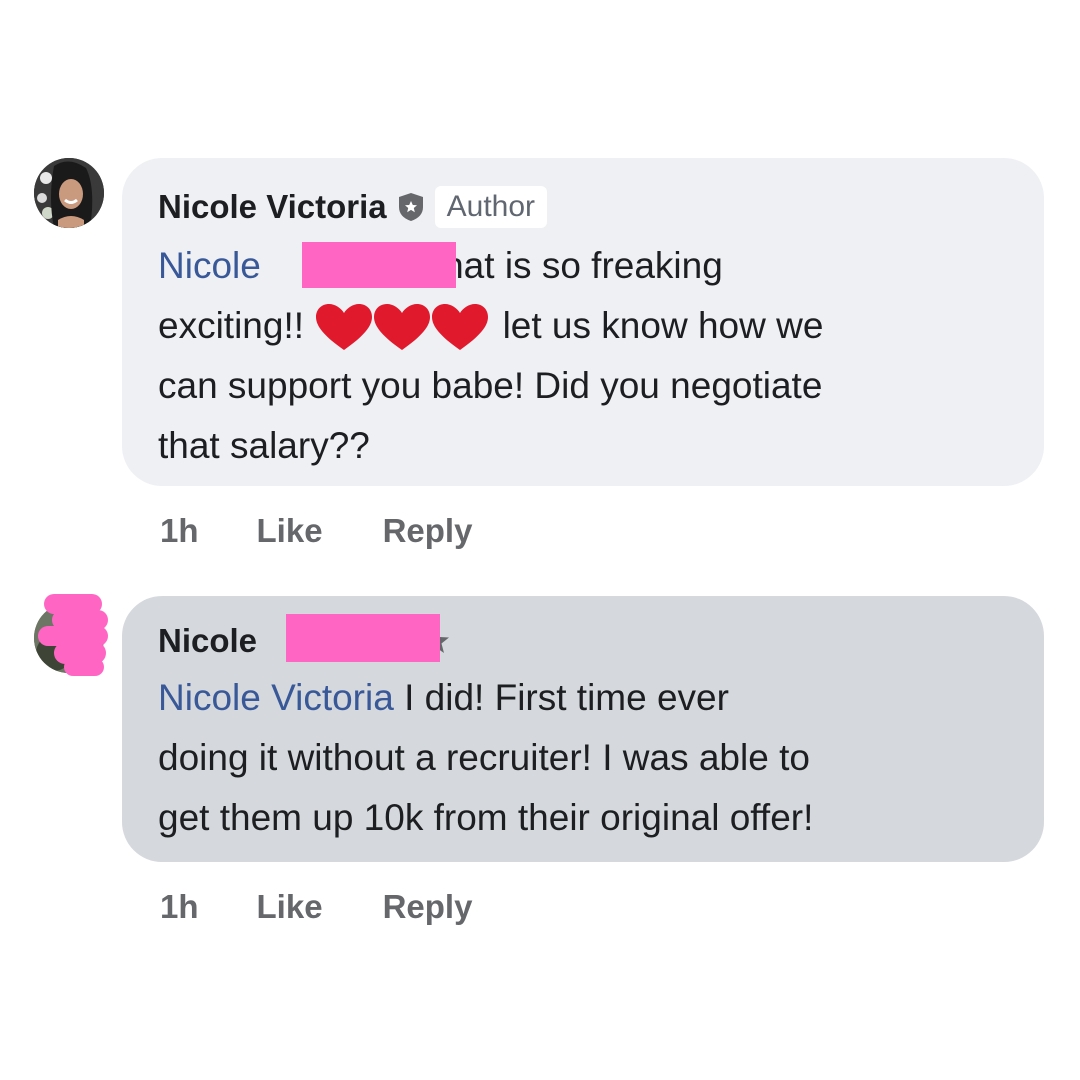 The height and width of the screenshot is (1080, 1080). I want to click on author-name: Nicole Victoria, so click(272, 207).